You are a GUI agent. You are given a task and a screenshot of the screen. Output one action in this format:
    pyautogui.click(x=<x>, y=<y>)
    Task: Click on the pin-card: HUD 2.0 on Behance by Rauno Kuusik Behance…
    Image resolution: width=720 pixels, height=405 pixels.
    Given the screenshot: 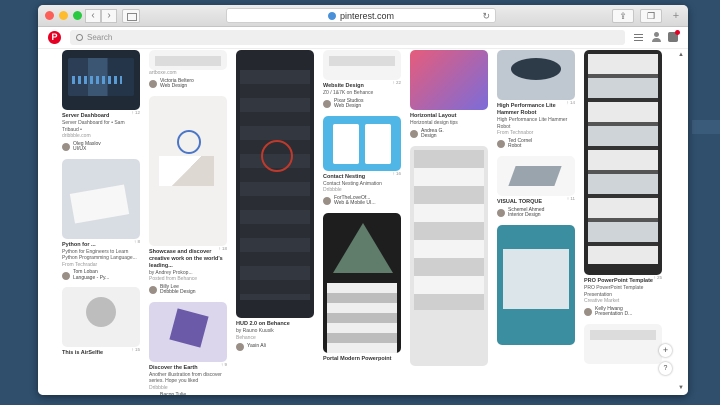 What is the action you would take?
    pyautogui.click(x=275, y=200)
    